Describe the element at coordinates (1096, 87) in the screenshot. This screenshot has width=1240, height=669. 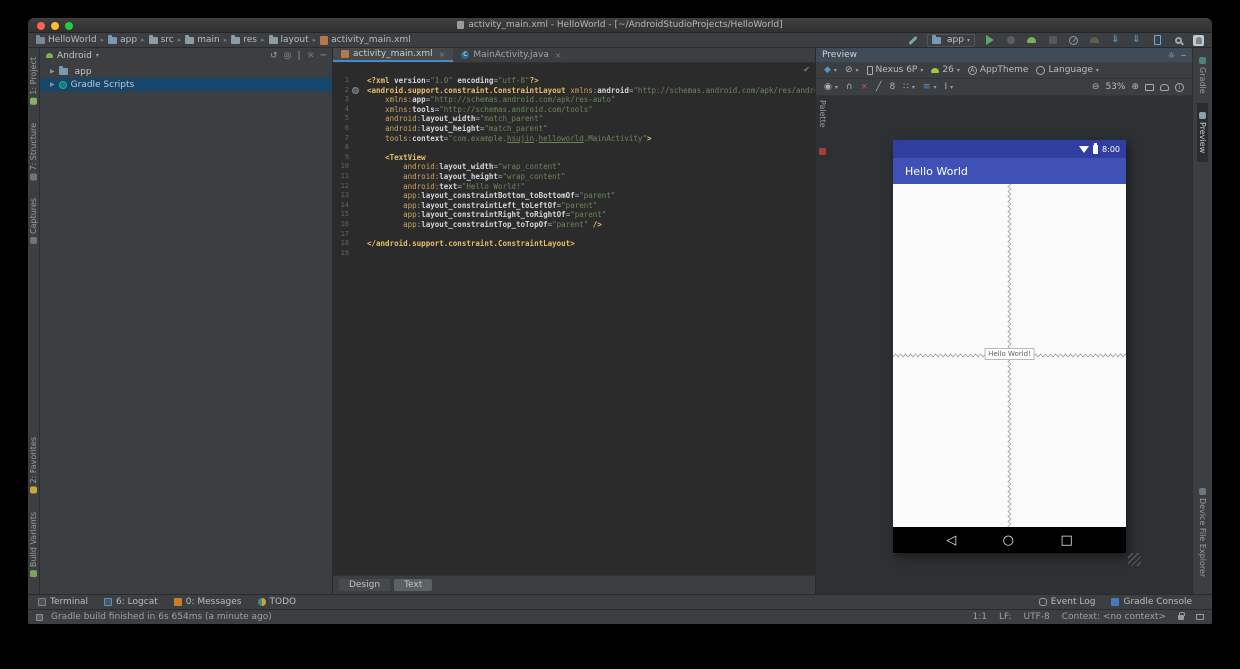
I see `zoom-out-button: ⊖` at that location.